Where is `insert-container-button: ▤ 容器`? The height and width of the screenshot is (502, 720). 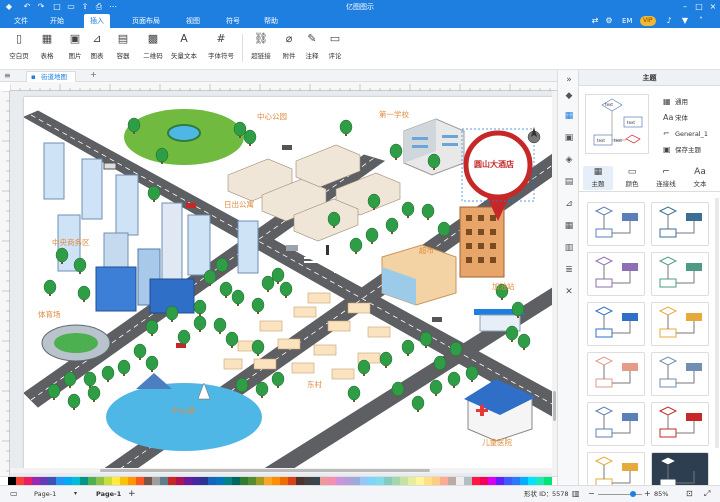
insert-container-button: ▤ 容器 is located at coordinates (123, 49).